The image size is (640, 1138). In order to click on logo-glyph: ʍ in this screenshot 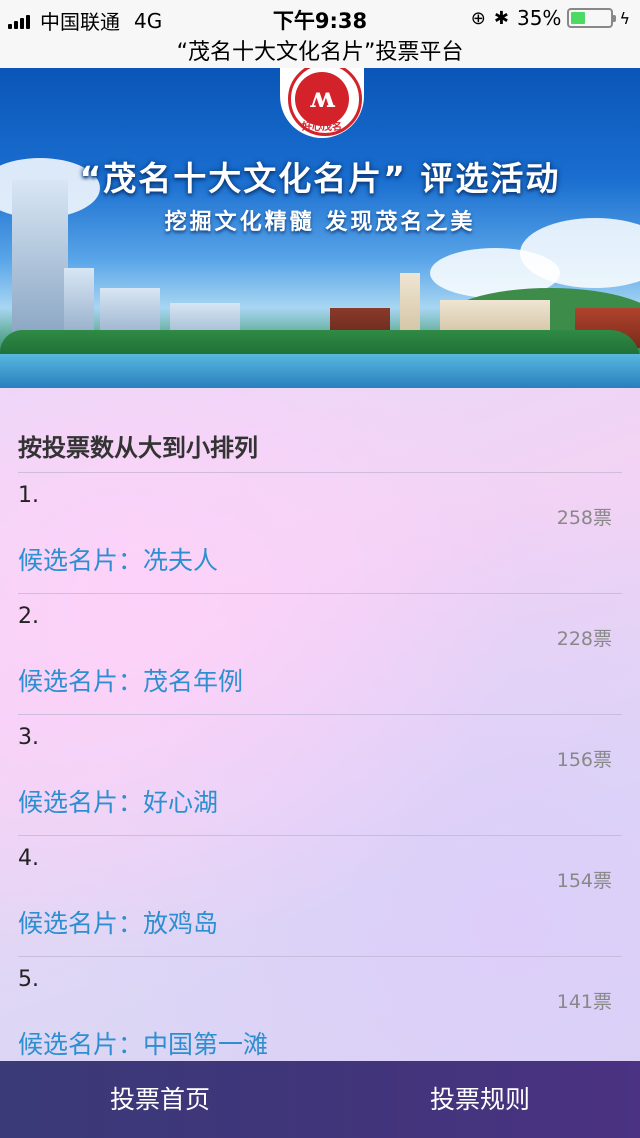, I will do `click(322, 97)`.